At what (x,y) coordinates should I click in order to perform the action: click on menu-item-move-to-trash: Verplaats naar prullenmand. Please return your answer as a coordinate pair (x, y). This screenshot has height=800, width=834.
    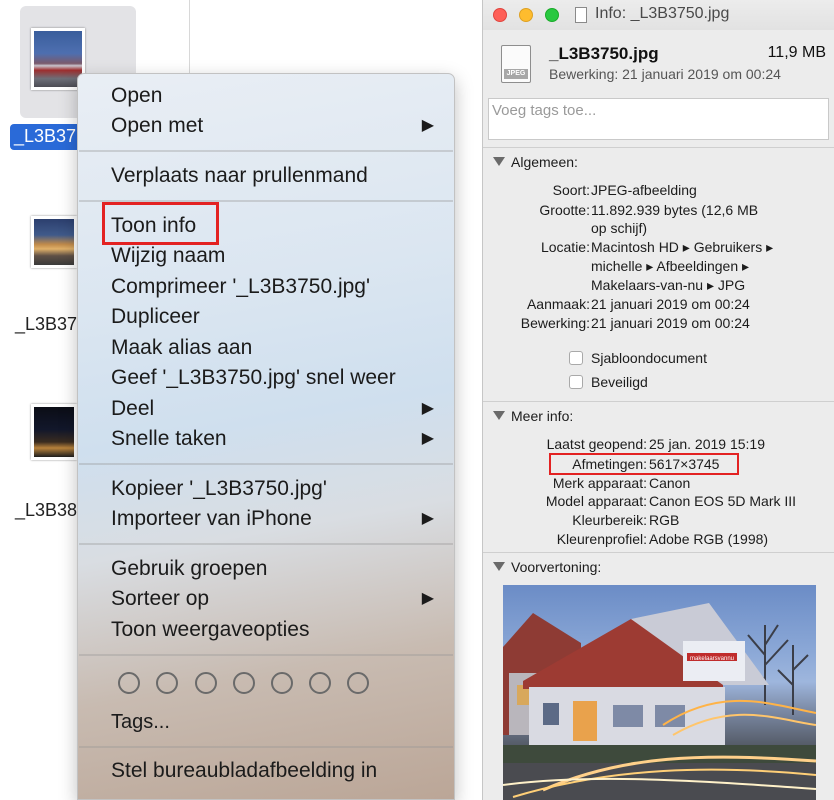
    Looking at the image, I should click on (274, 176).